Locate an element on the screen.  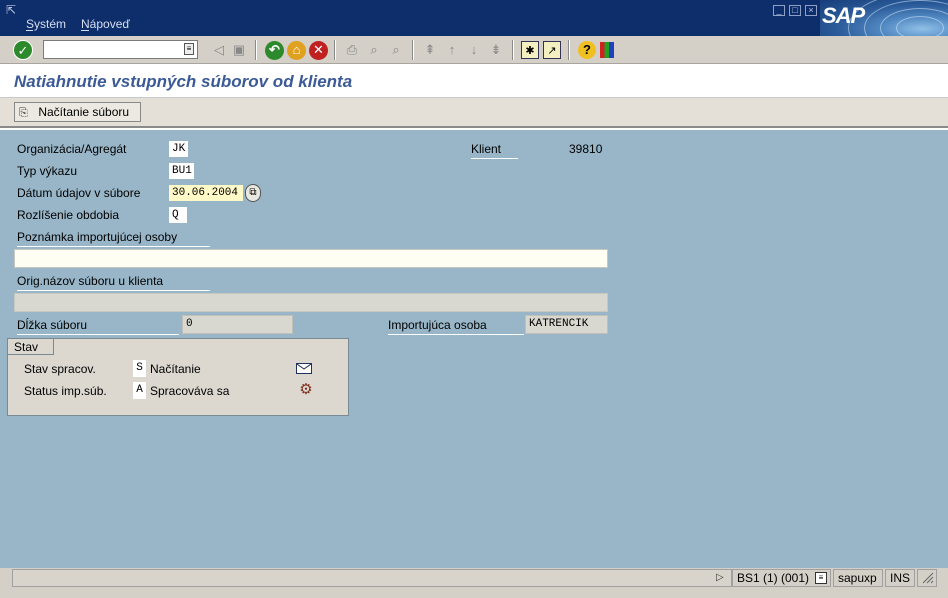
gears-icon: ⚙ is located at coordinates (306, 389).